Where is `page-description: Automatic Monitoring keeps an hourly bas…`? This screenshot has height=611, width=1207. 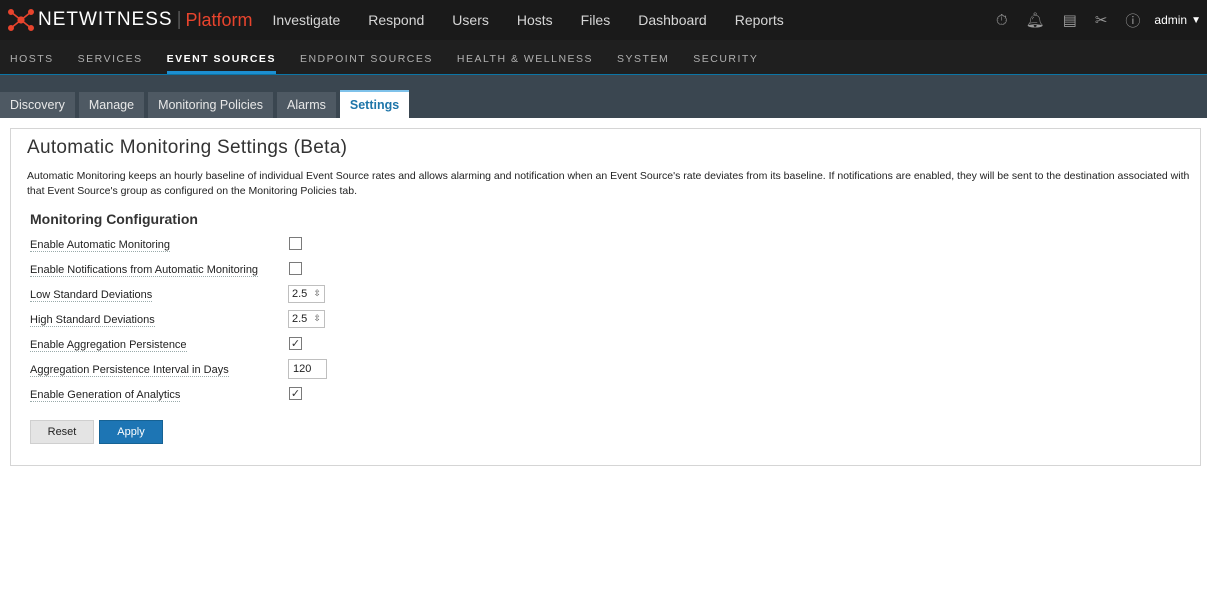
page-description: Automatic Monitoring keeps an hourly bas… is located at coordinates (608, 183).